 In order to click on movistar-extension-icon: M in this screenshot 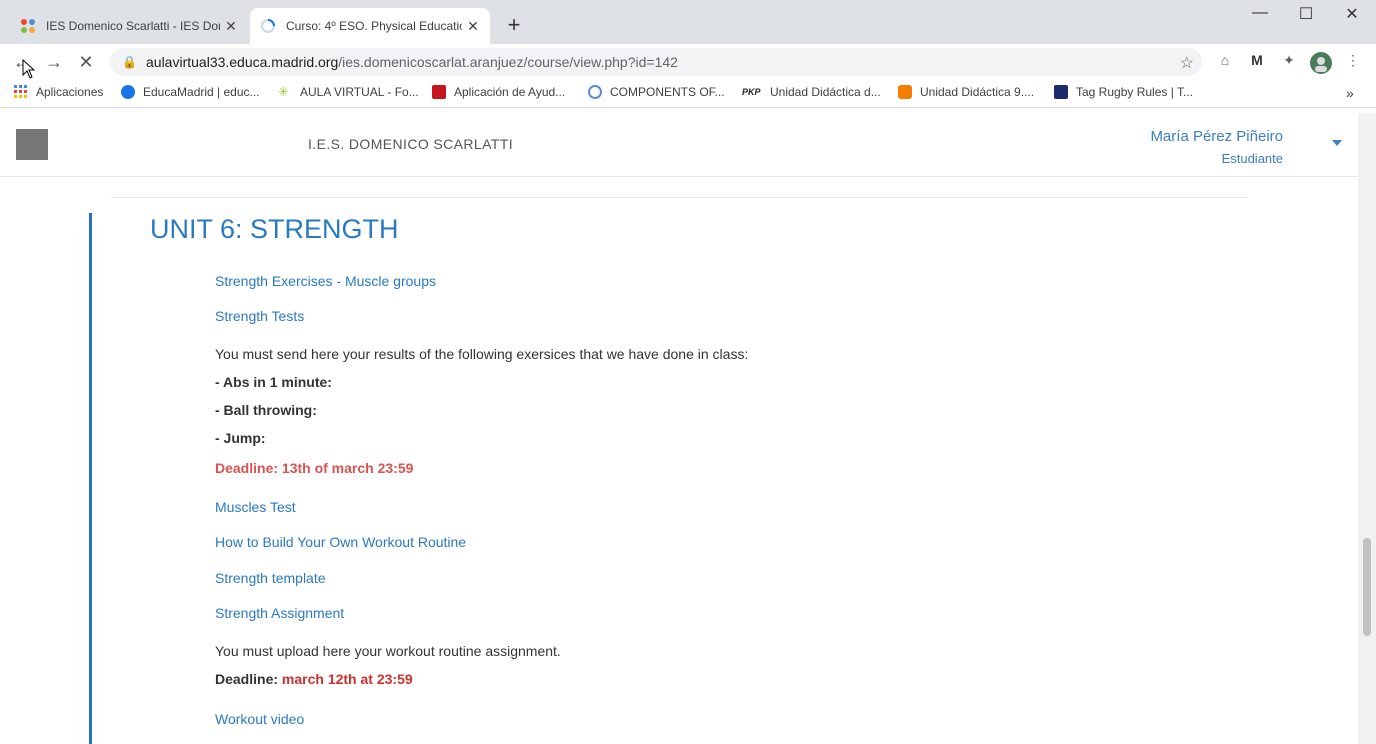, I will do `click(1257, 62)`.